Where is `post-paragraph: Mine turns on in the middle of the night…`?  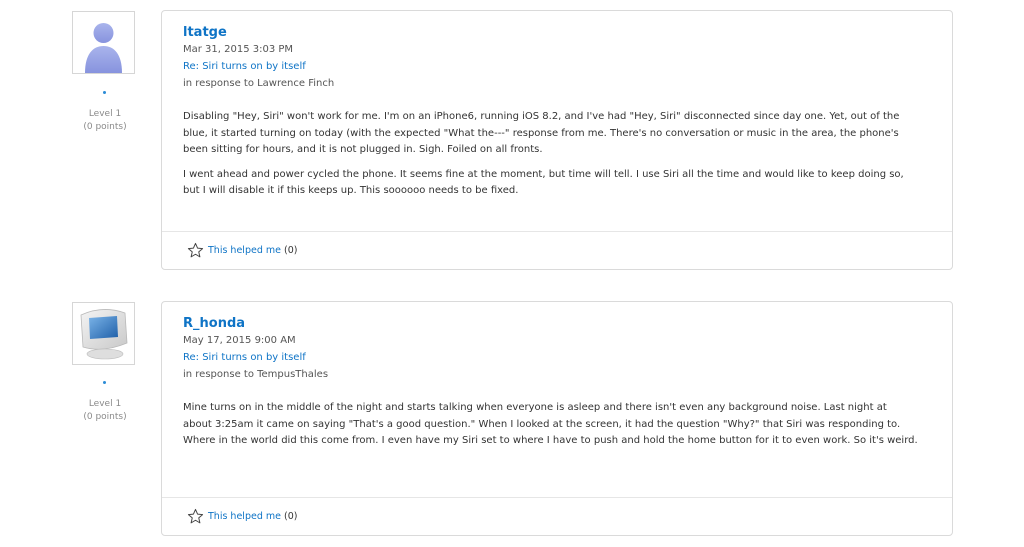
post-paragraph: Mine turns on in the middle of the night… is located at coordinates (550, 424).